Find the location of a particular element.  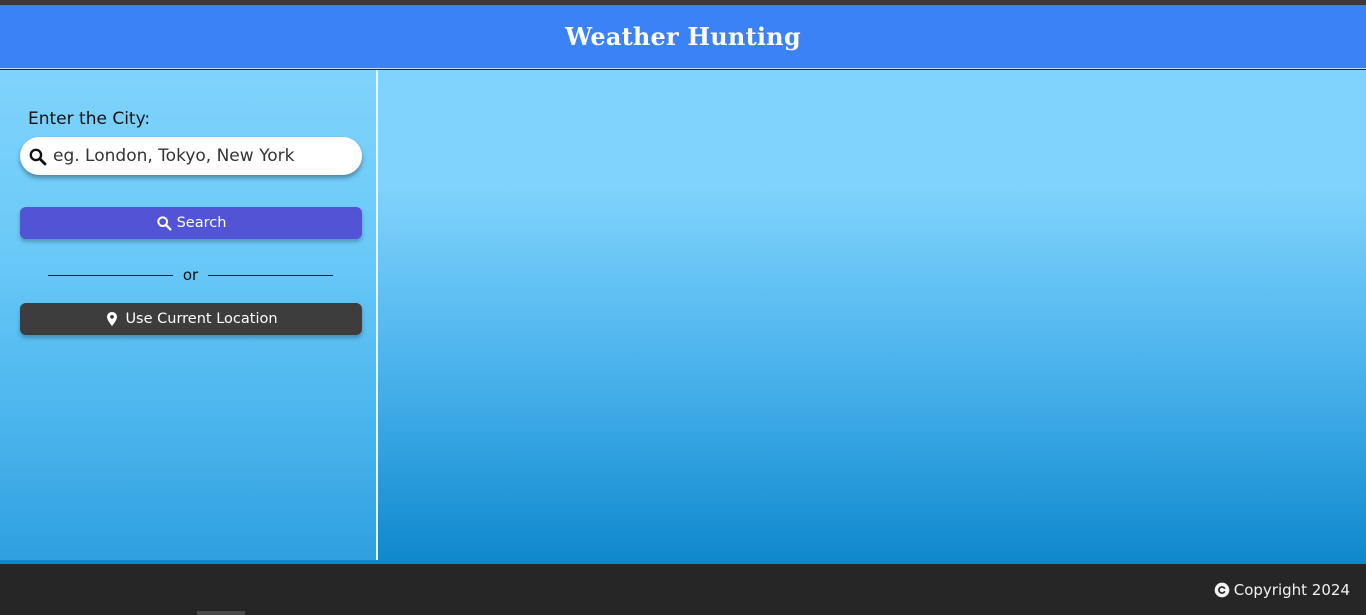

or-divider: or is located at coordinates (191, 275).